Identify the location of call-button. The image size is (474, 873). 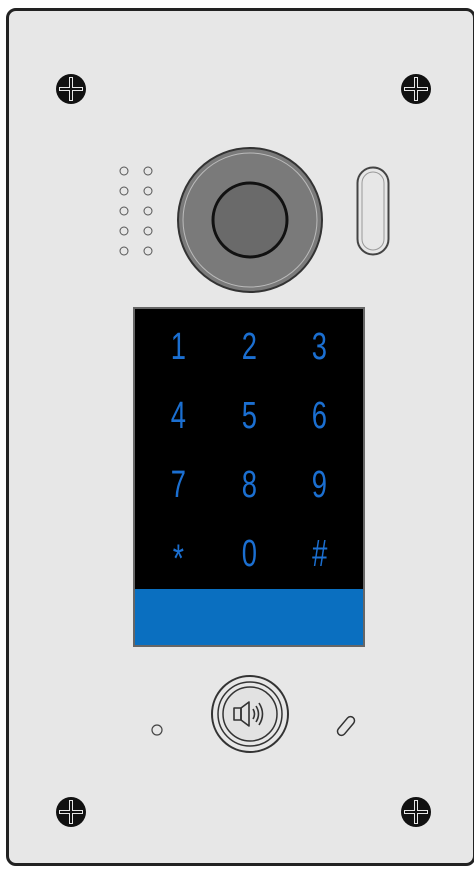
(250, 714).